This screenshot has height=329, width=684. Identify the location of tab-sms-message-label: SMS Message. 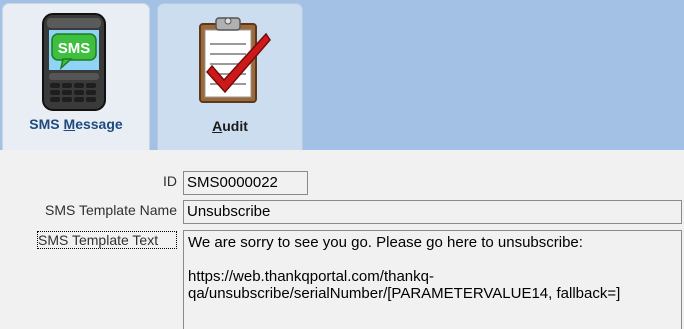
(76, 124).